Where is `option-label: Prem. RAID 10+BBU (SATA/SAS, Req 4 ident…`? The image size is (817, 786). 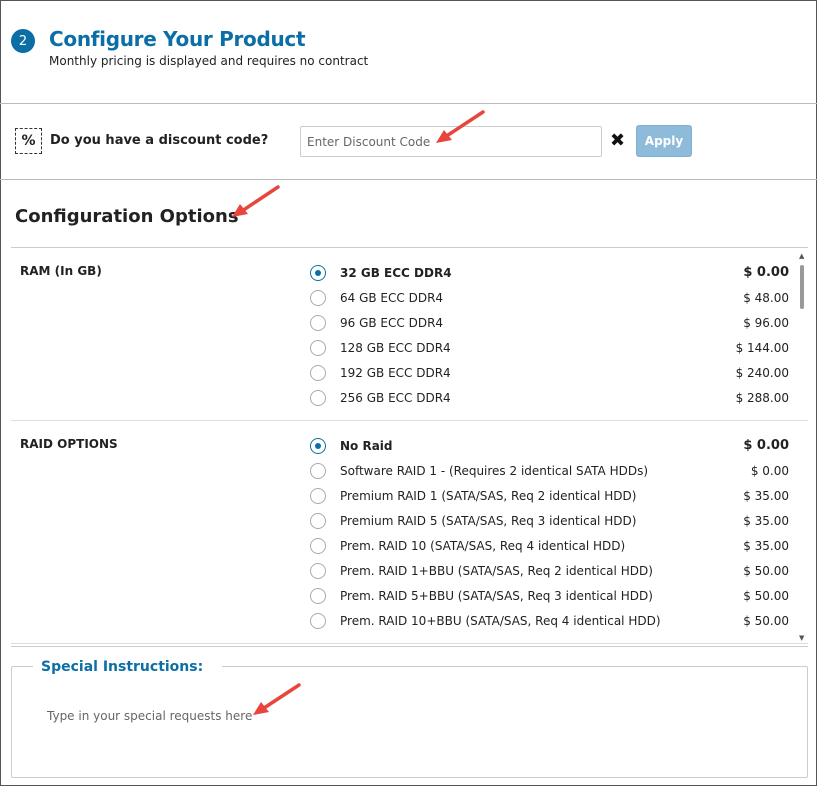 option-label: Prem. RAID 10+BBU (SATA/SAS, Req 4 ident… is located at coordinates (500, 621).